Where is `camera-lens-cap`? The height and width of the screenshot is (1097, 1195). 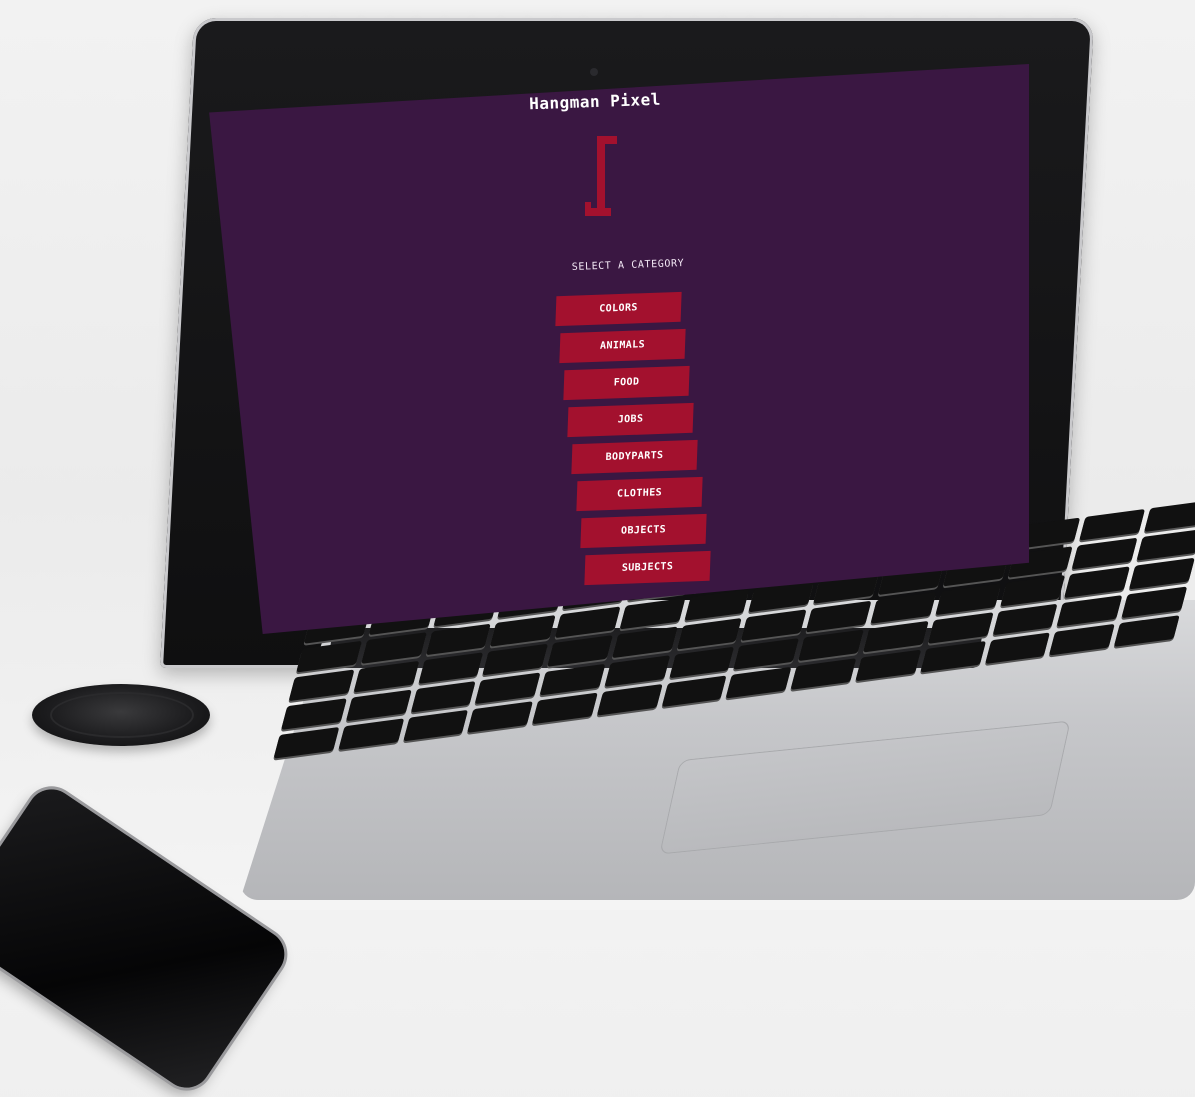
camera-lens-cap is located at coordinates (121, 715).